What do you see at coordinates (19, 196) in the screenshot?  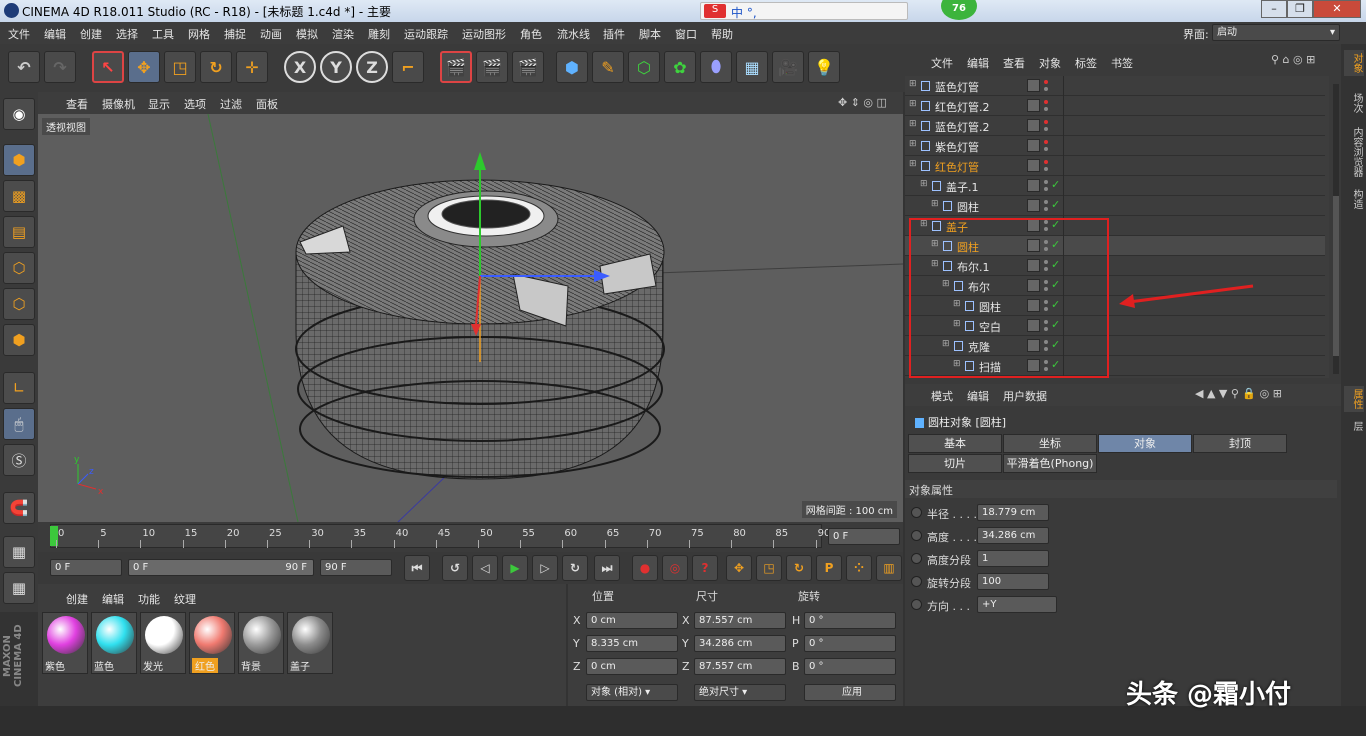 I see `texture-mode-icon: ▩` at bounding box center [19, 196].